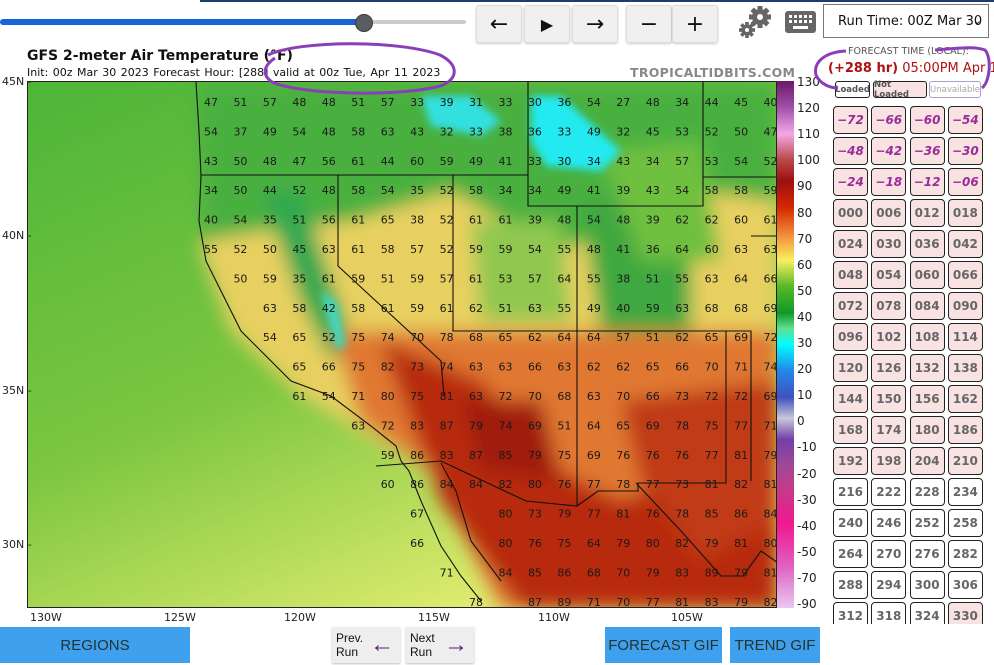 The height and width of the screenshot is (665, 994). Describe the element at coordinates (850, 151) in the screenshot. I see `forecast-hour-button: −48` at that location.